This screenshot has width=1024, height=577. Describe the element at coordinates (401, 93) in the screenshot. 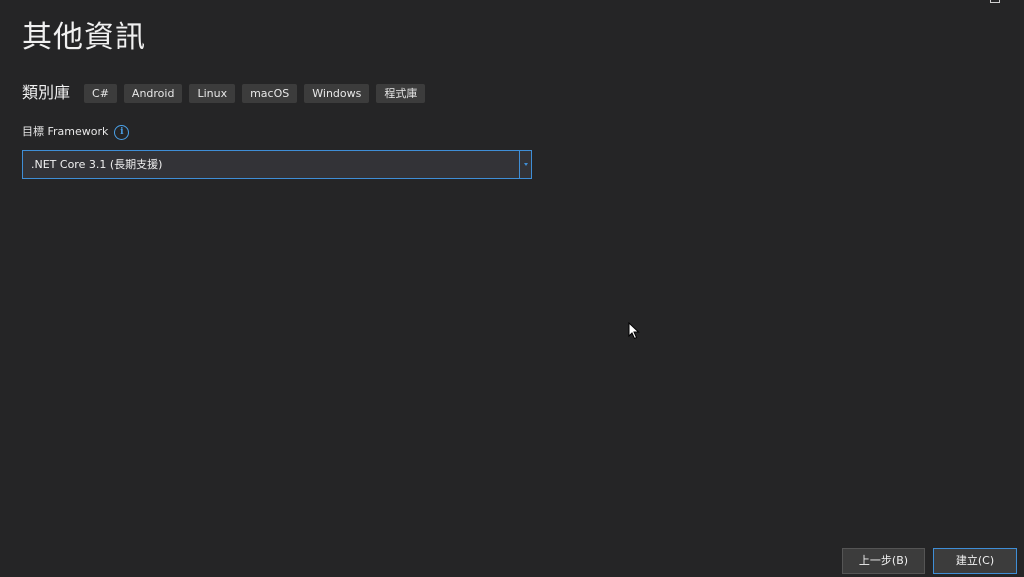

I see `tag-library: 程式庫` at that location.